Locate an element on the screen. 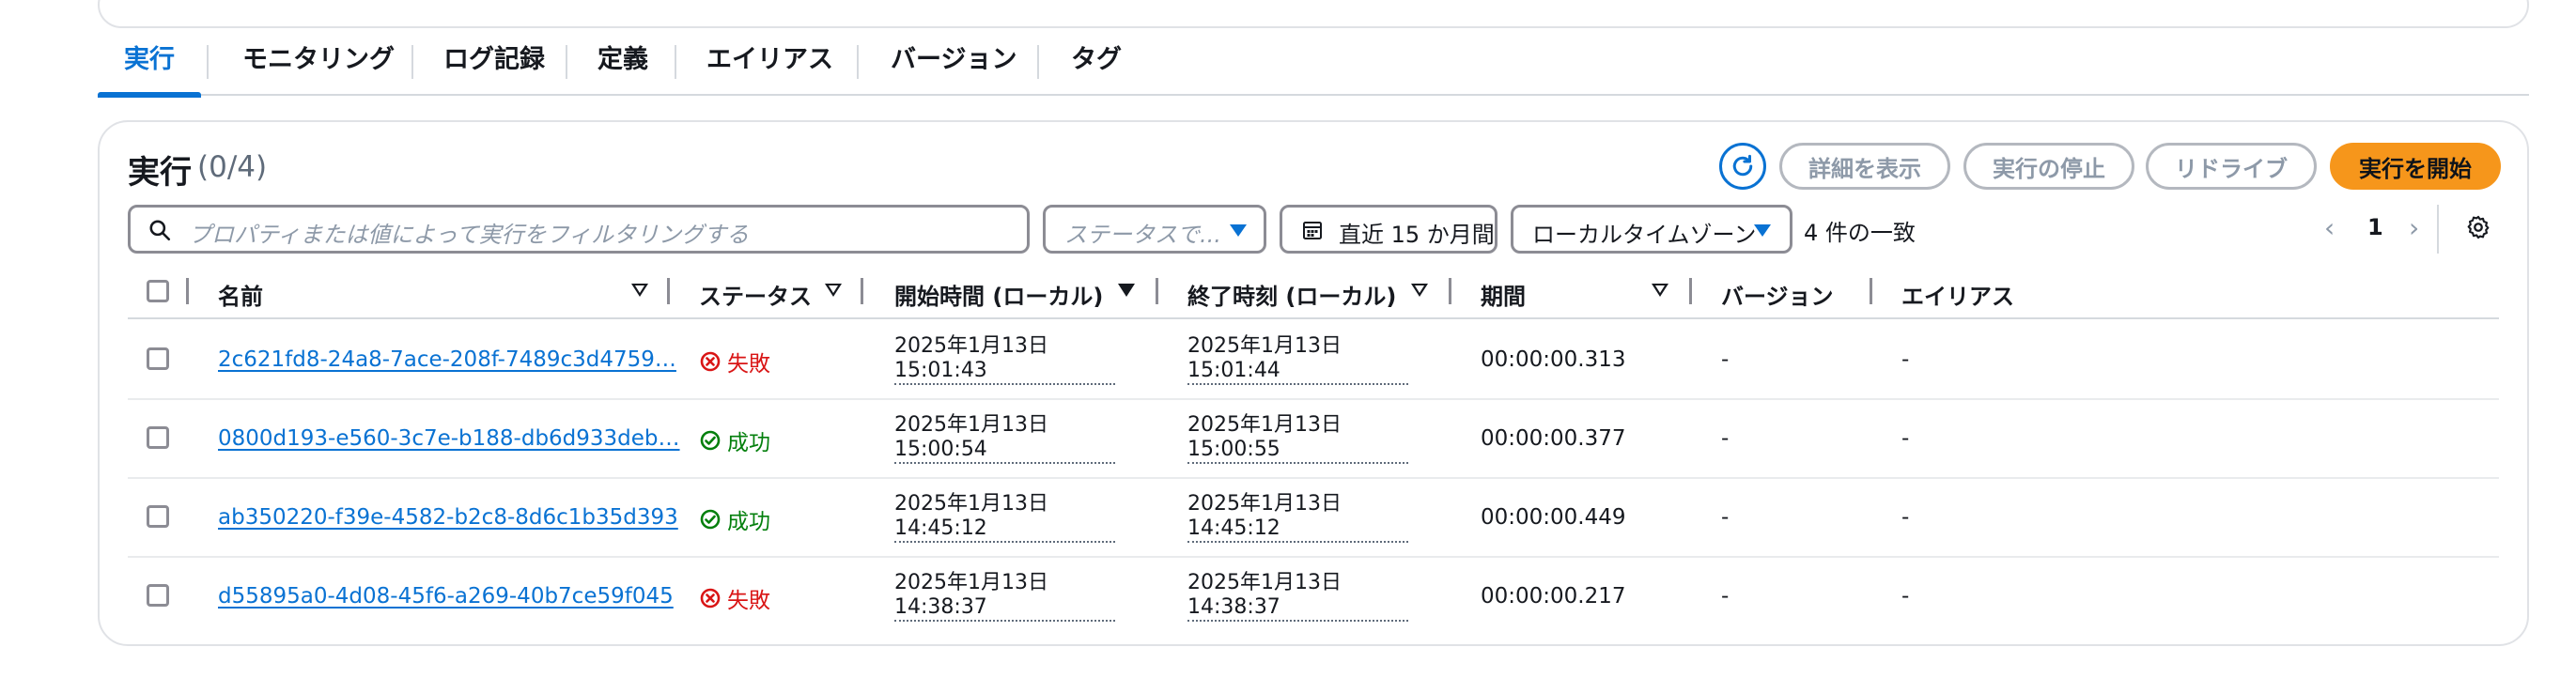  end-clock: 15:01:44 is located at coordinates (1233, 370).